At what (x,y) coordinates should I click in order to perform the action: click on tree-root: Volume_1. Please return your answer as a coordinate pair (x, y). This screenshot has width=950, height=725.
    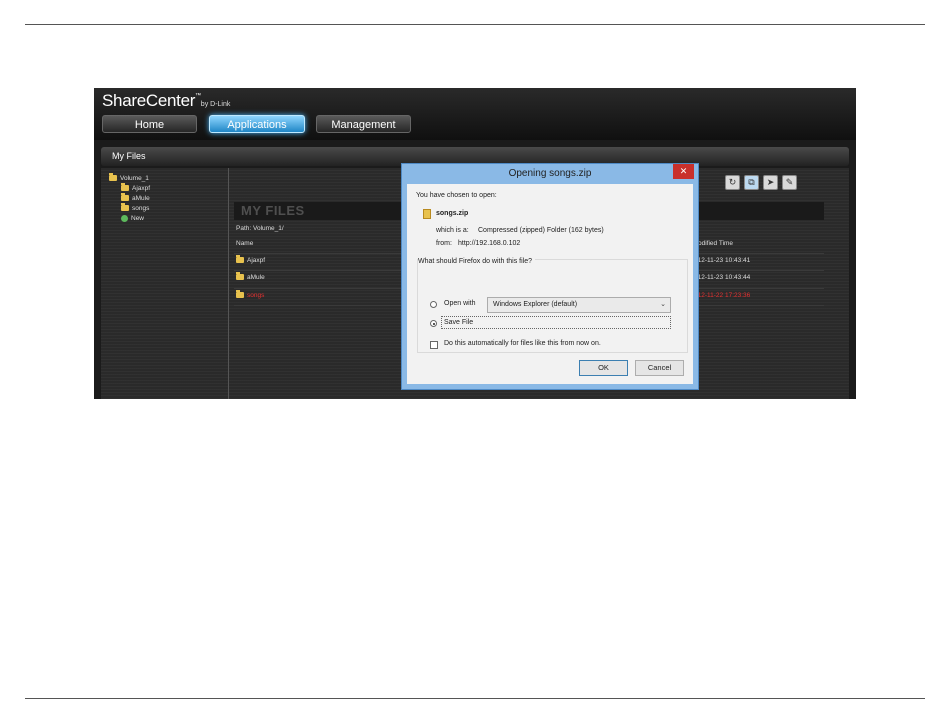
    Looking at the image, I should click on (129, 178).